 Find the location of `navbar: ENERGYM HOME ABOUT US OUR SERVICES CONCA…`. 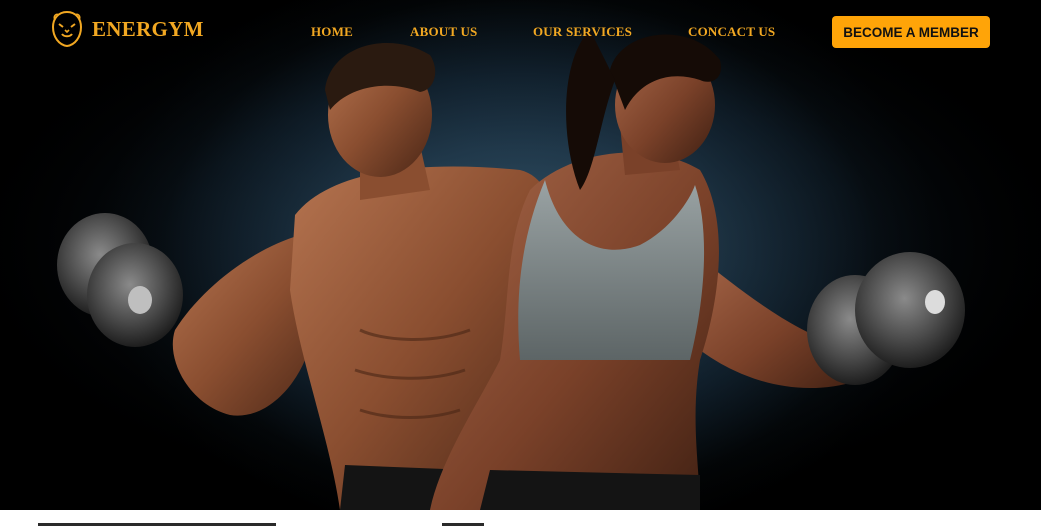

navbar: ENERGYM HOME ABOUT US OUR SERVICES CONCA… is located at coordinates (520, 31).